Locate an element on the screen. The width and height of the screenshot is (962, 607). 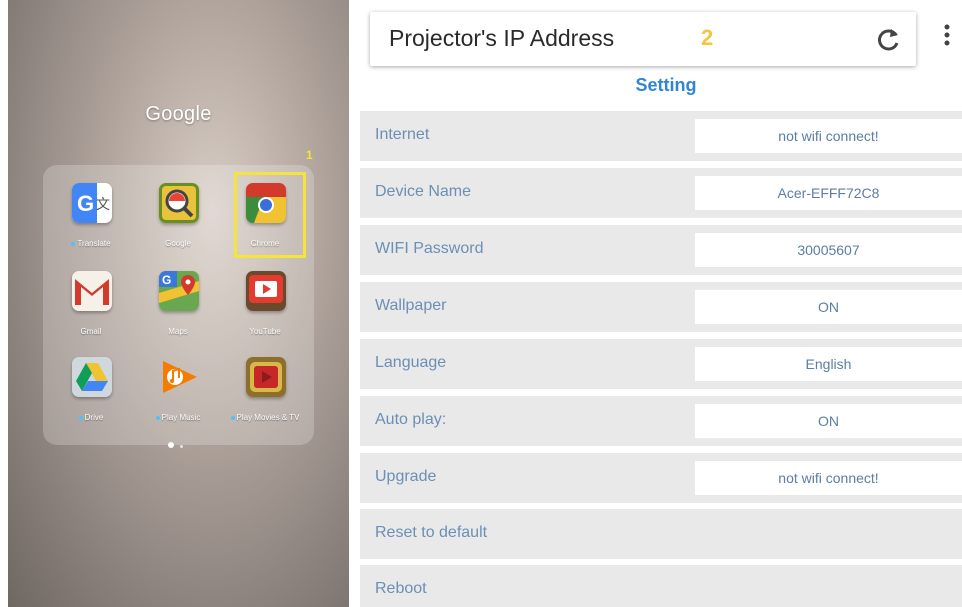
setting-row-device-name: Device Name Acer-EFFF72C8 is located at coordinates (661, 193).